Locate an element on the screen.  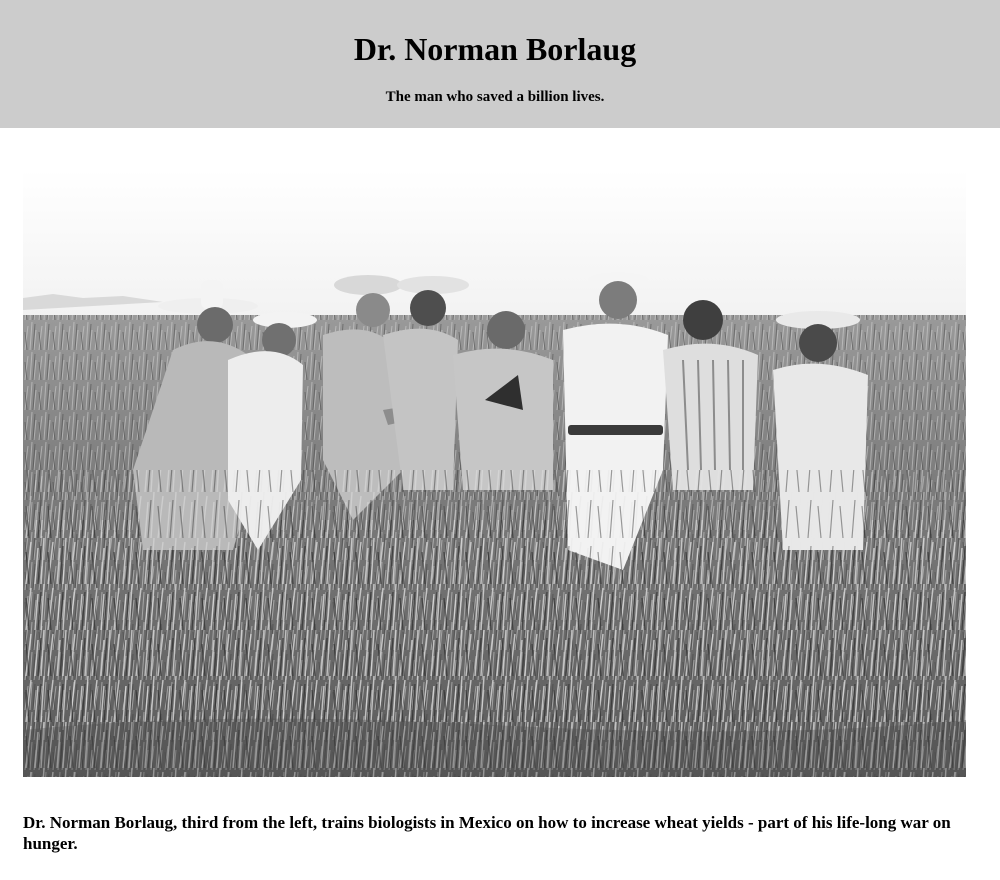
page-title: Dr. Norman Borlaug is located at coordinates (495, 49).